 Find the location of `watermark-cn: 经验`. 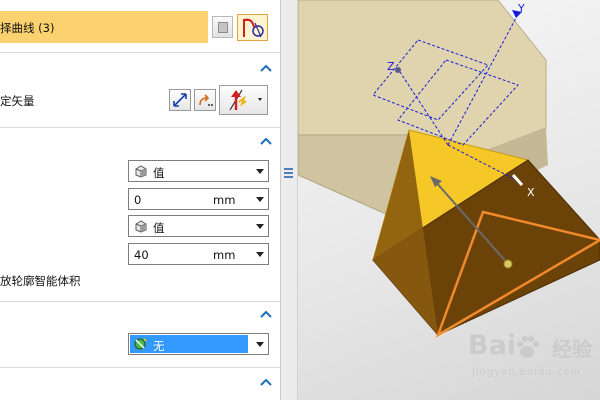

watermark-cn: 经验 is located at coordinates (572, 349).